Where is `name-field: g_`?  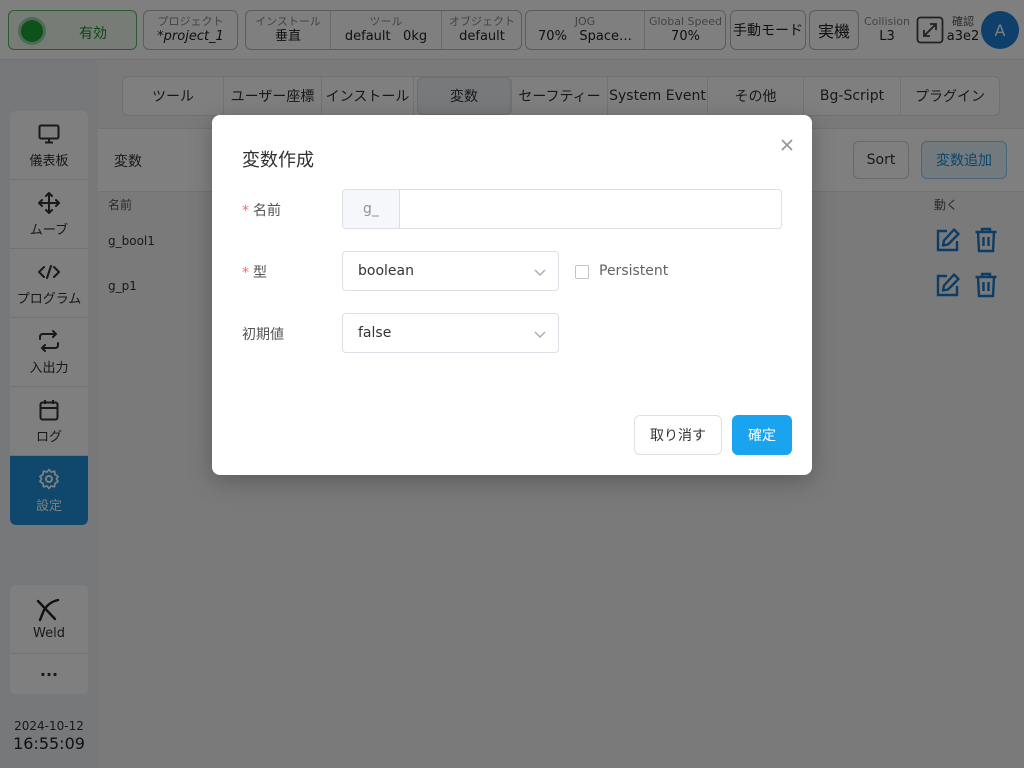 name-field: g_ is located at coordinates (562, 209).